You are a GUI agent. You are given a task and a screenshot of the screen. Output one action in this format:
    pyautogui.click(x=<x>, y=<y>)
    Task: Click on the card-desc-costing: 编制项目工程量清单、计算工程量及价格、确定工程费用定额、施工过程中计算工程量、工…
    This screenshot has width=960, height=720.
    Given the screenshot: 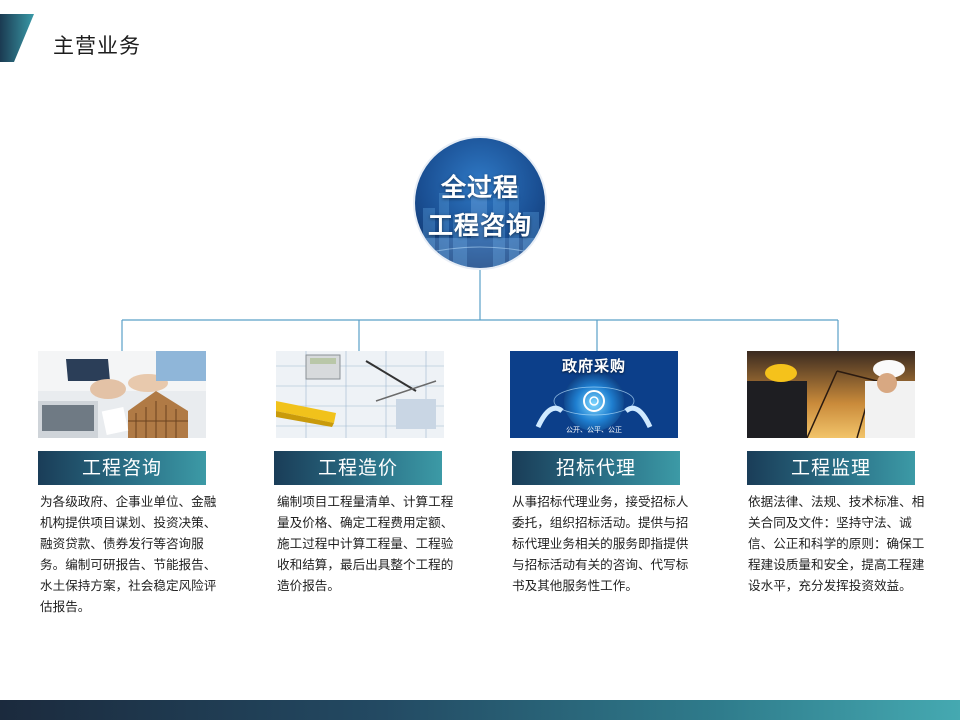 What is the action you would take?
    pyautogui.click(x=365, y=543)
    